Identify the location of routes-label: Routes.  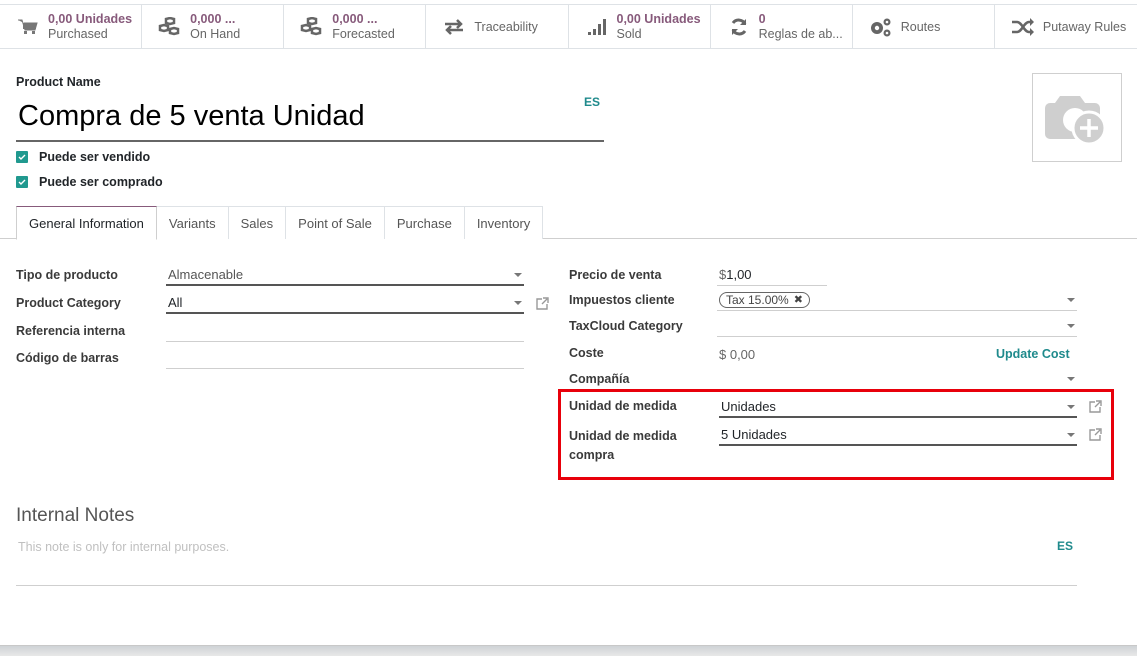
(920, 27).